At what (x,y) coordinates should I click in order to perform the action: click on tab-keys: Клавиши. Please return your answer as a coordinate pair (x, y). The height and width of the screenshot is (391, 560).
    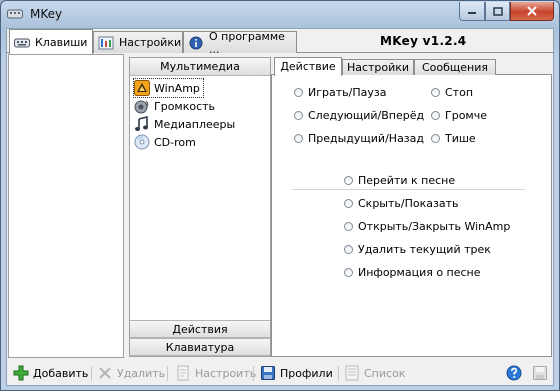
    Looking at the image, I should click on (51, 41).